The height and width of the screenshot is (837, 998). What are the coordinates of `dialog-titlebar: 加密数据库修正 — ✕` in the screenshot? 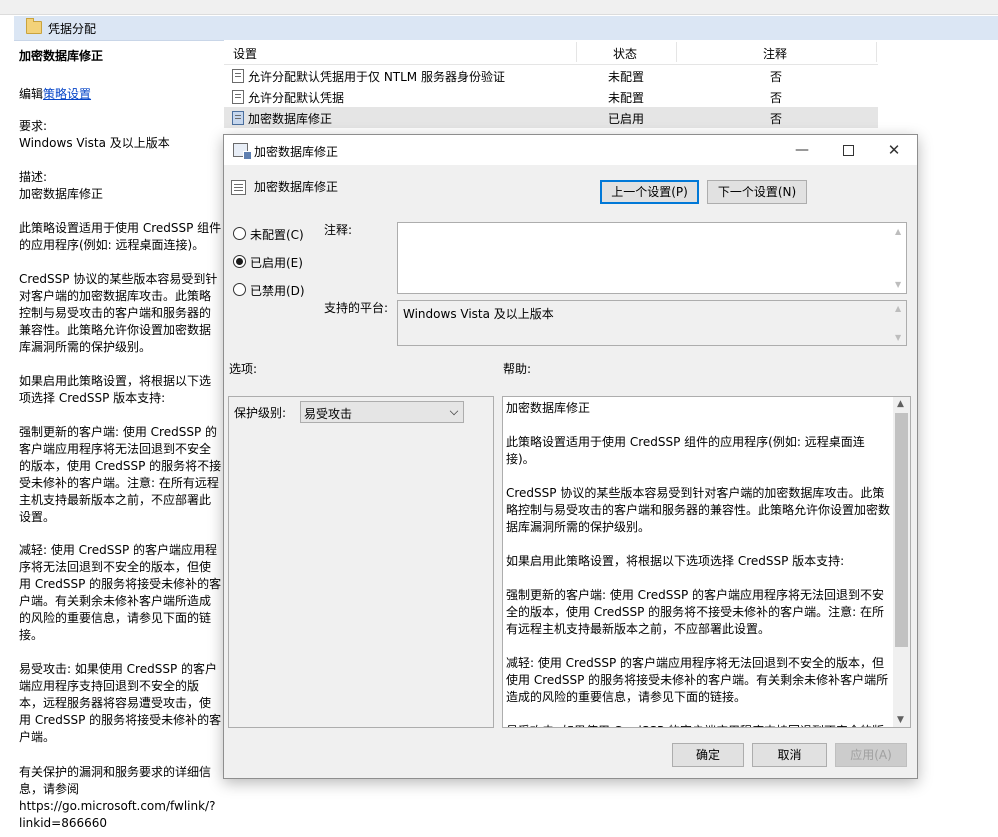 It's located at (570, 150).